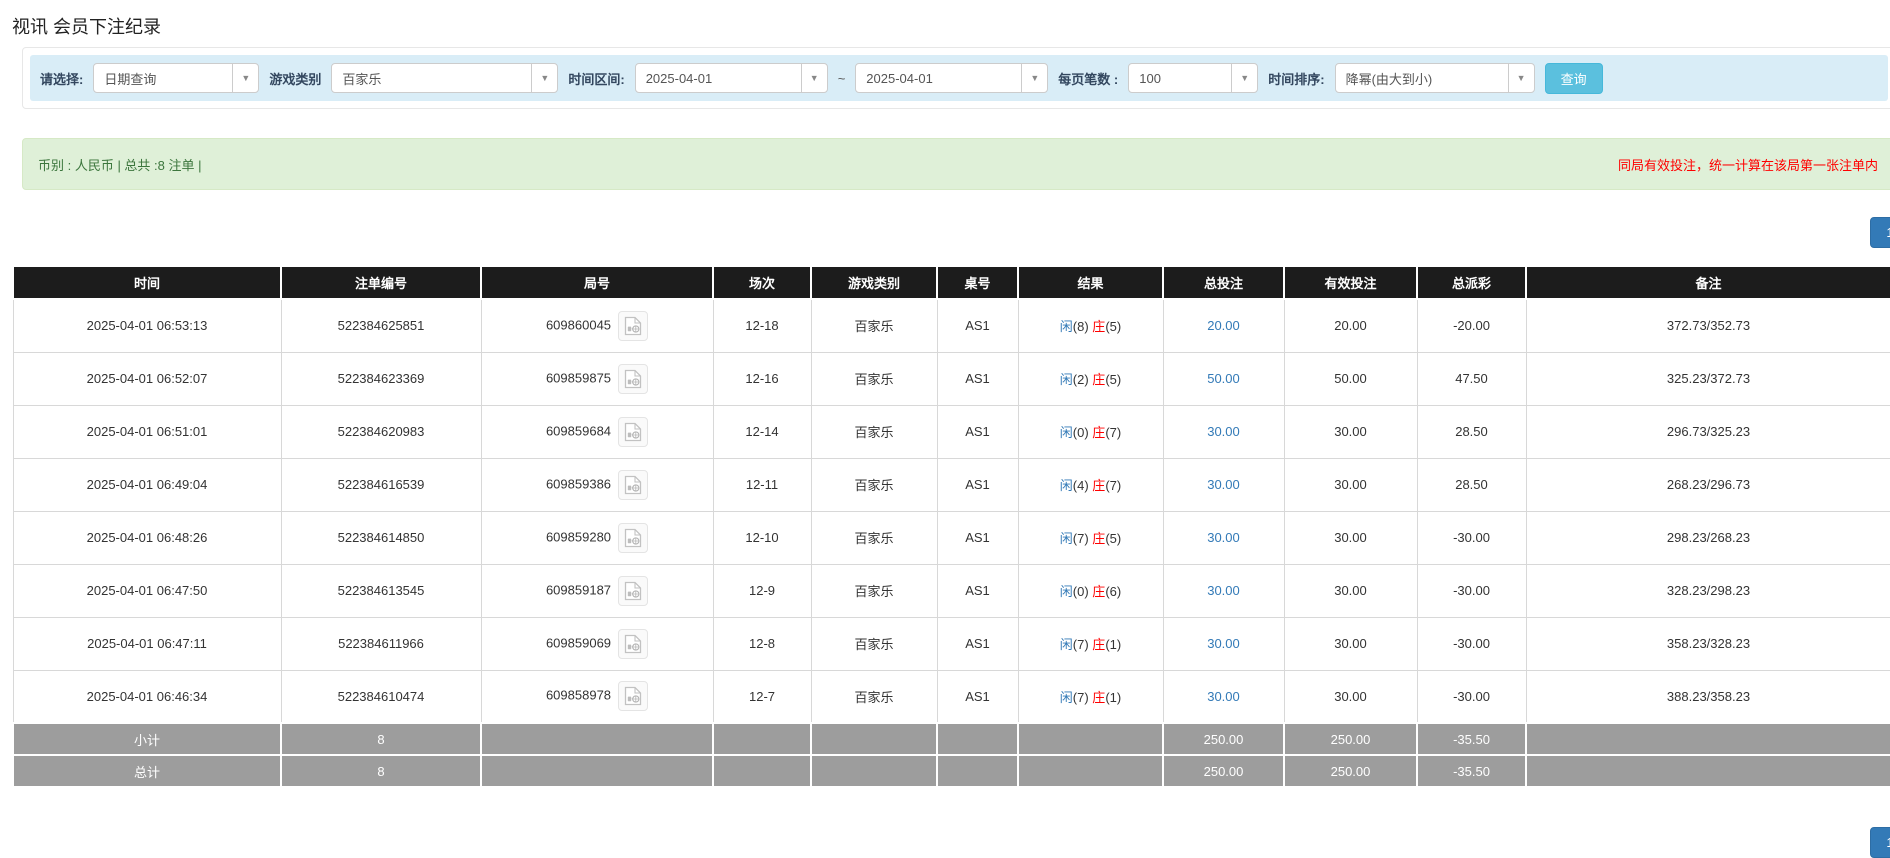  What do you see at coordinates (731, 78) in the screenshot?
I see `date-from-select: 2025-04-01 ▼` at bounding box center [731, 78].